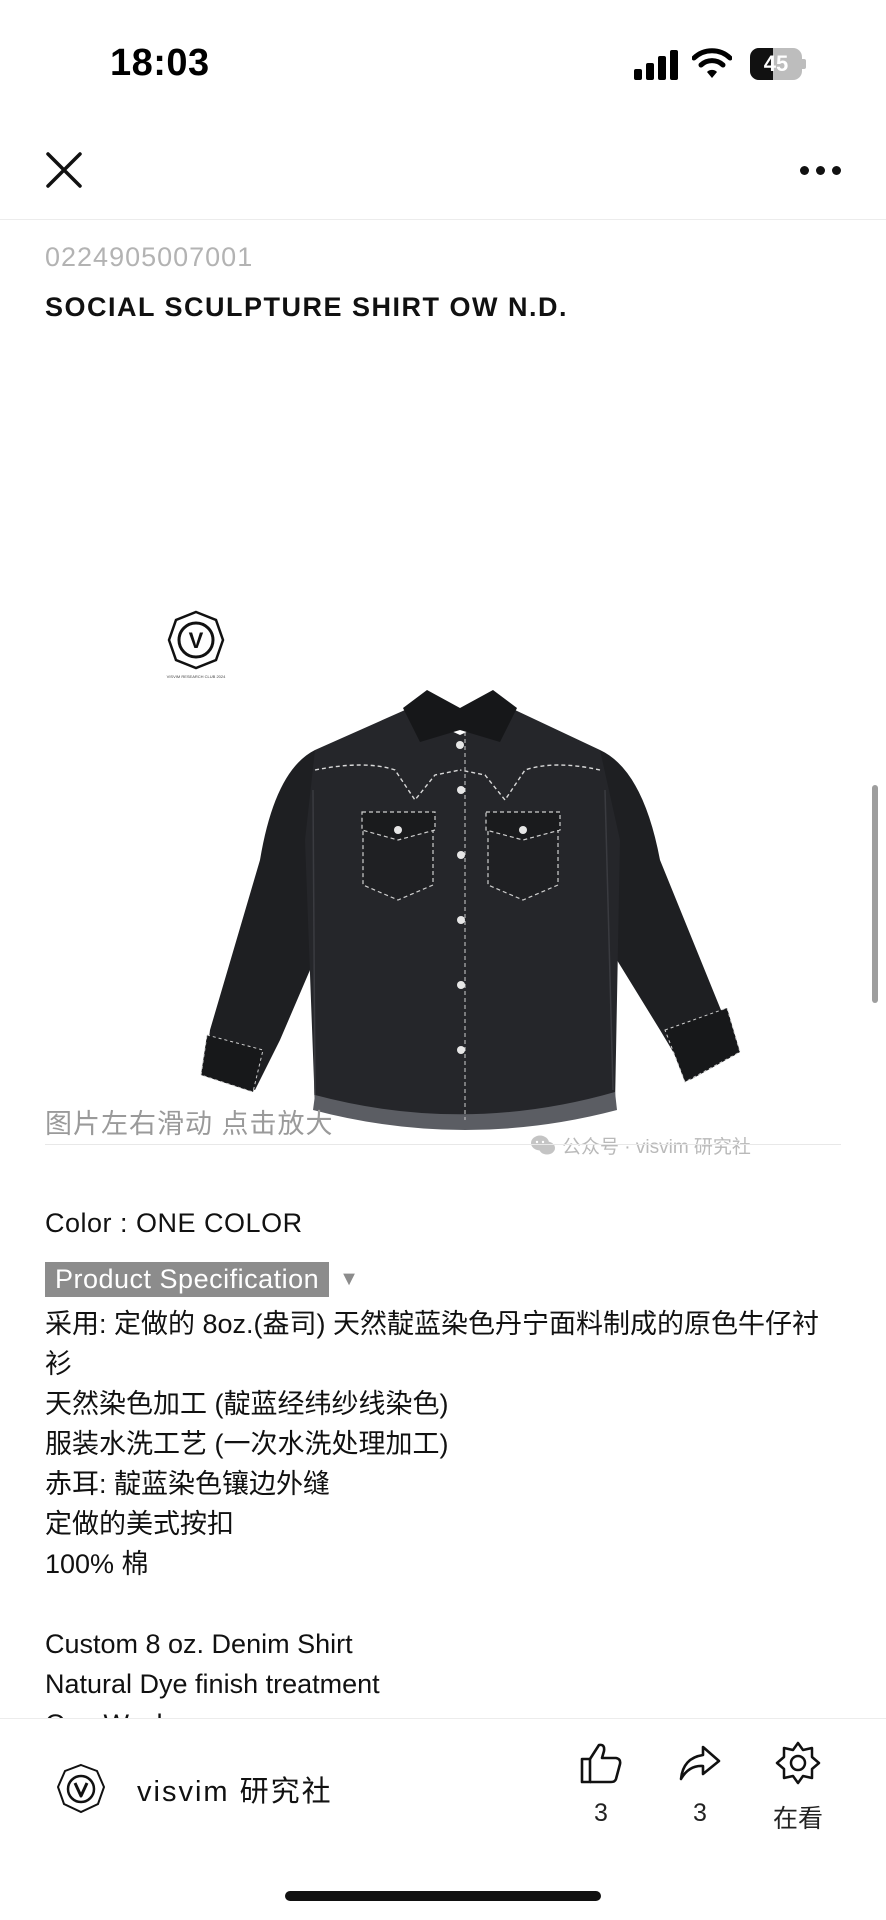 The image size is (886, 1920). What do you see at coordinates (543, 1145) in the screenshot?
I see `wechat-icon` at bounding box center [543, 1145].